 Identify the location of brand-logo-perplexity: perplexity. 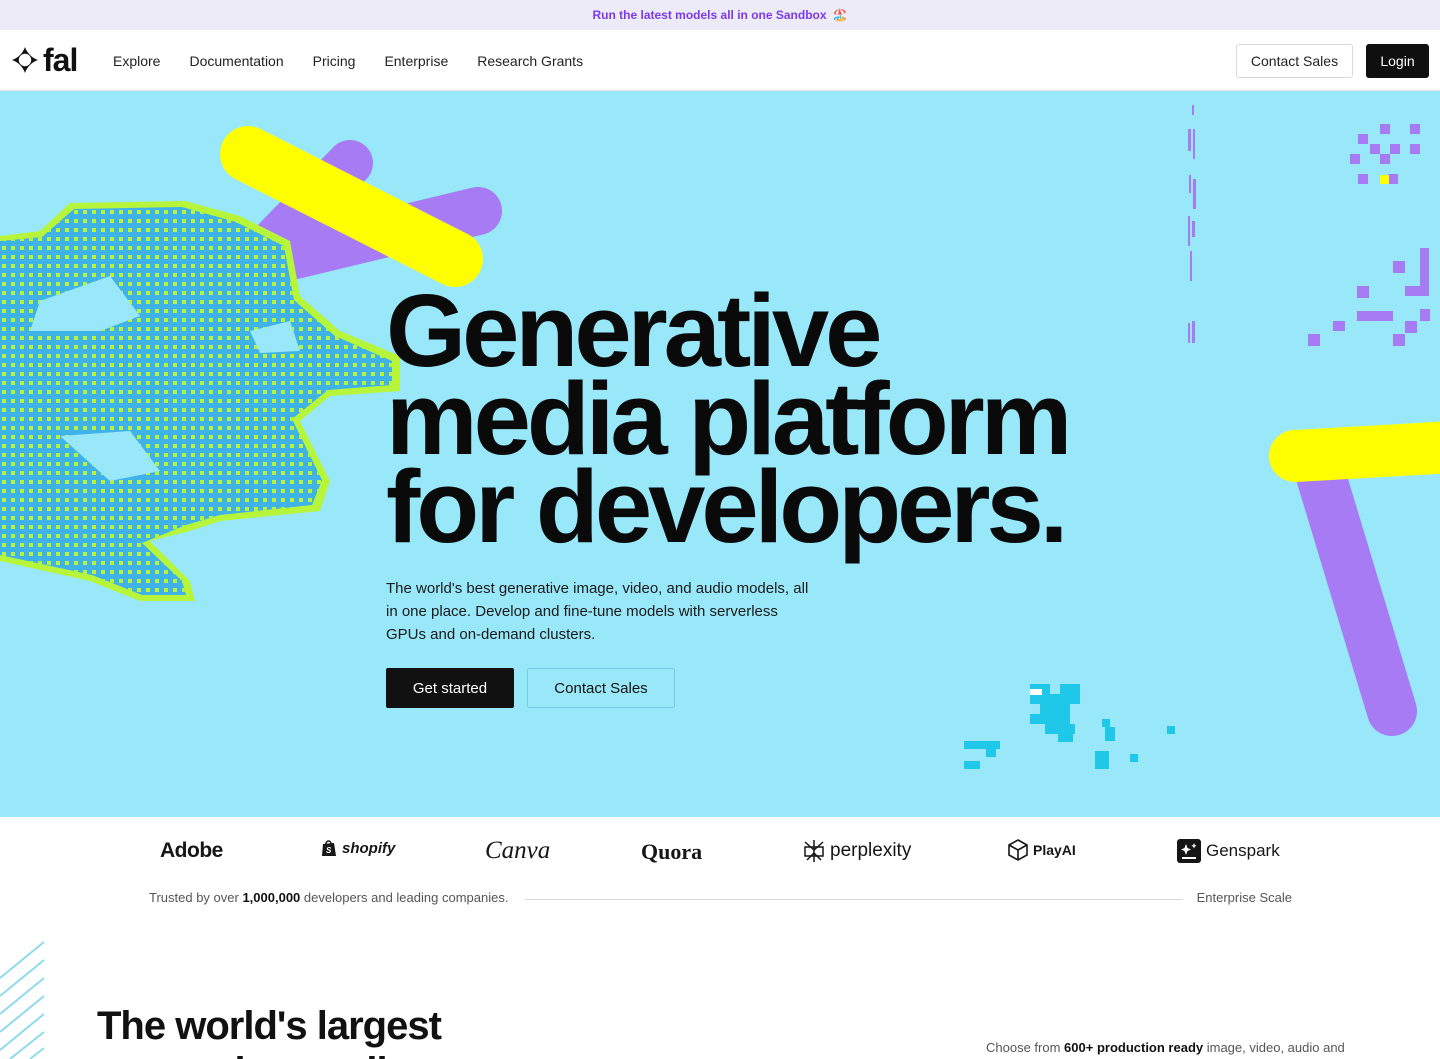
(857, 851).